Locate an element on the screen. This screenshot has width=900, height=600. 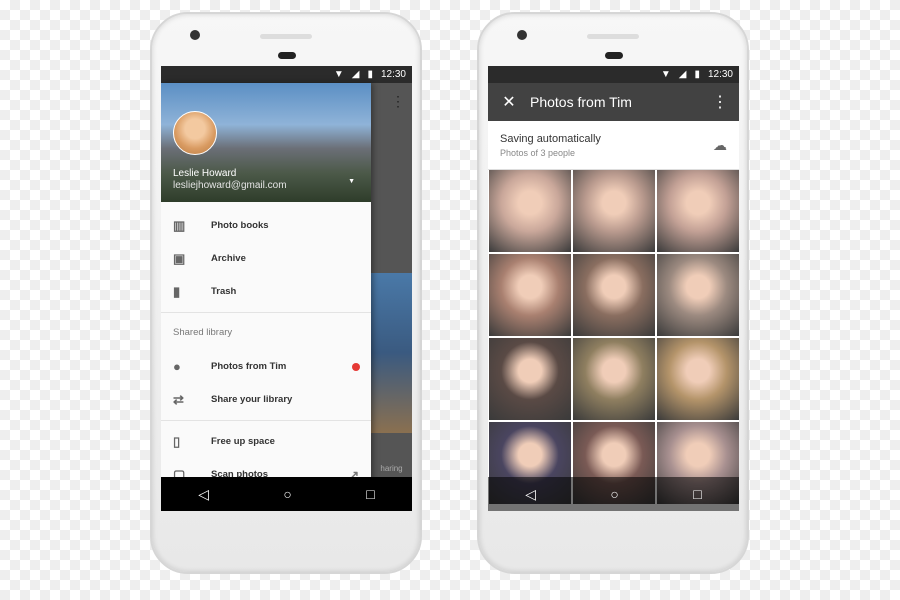
menu-share-library: ⇄ Share your library is located at coordinates (266, 399).